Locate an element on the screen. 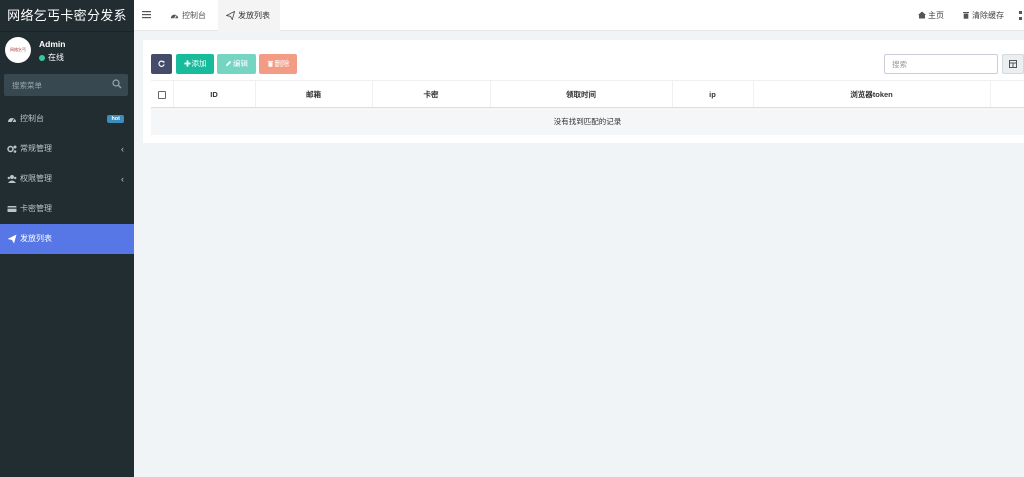  tab-send-list: 发放列表 is located at coordinates (249, 15).